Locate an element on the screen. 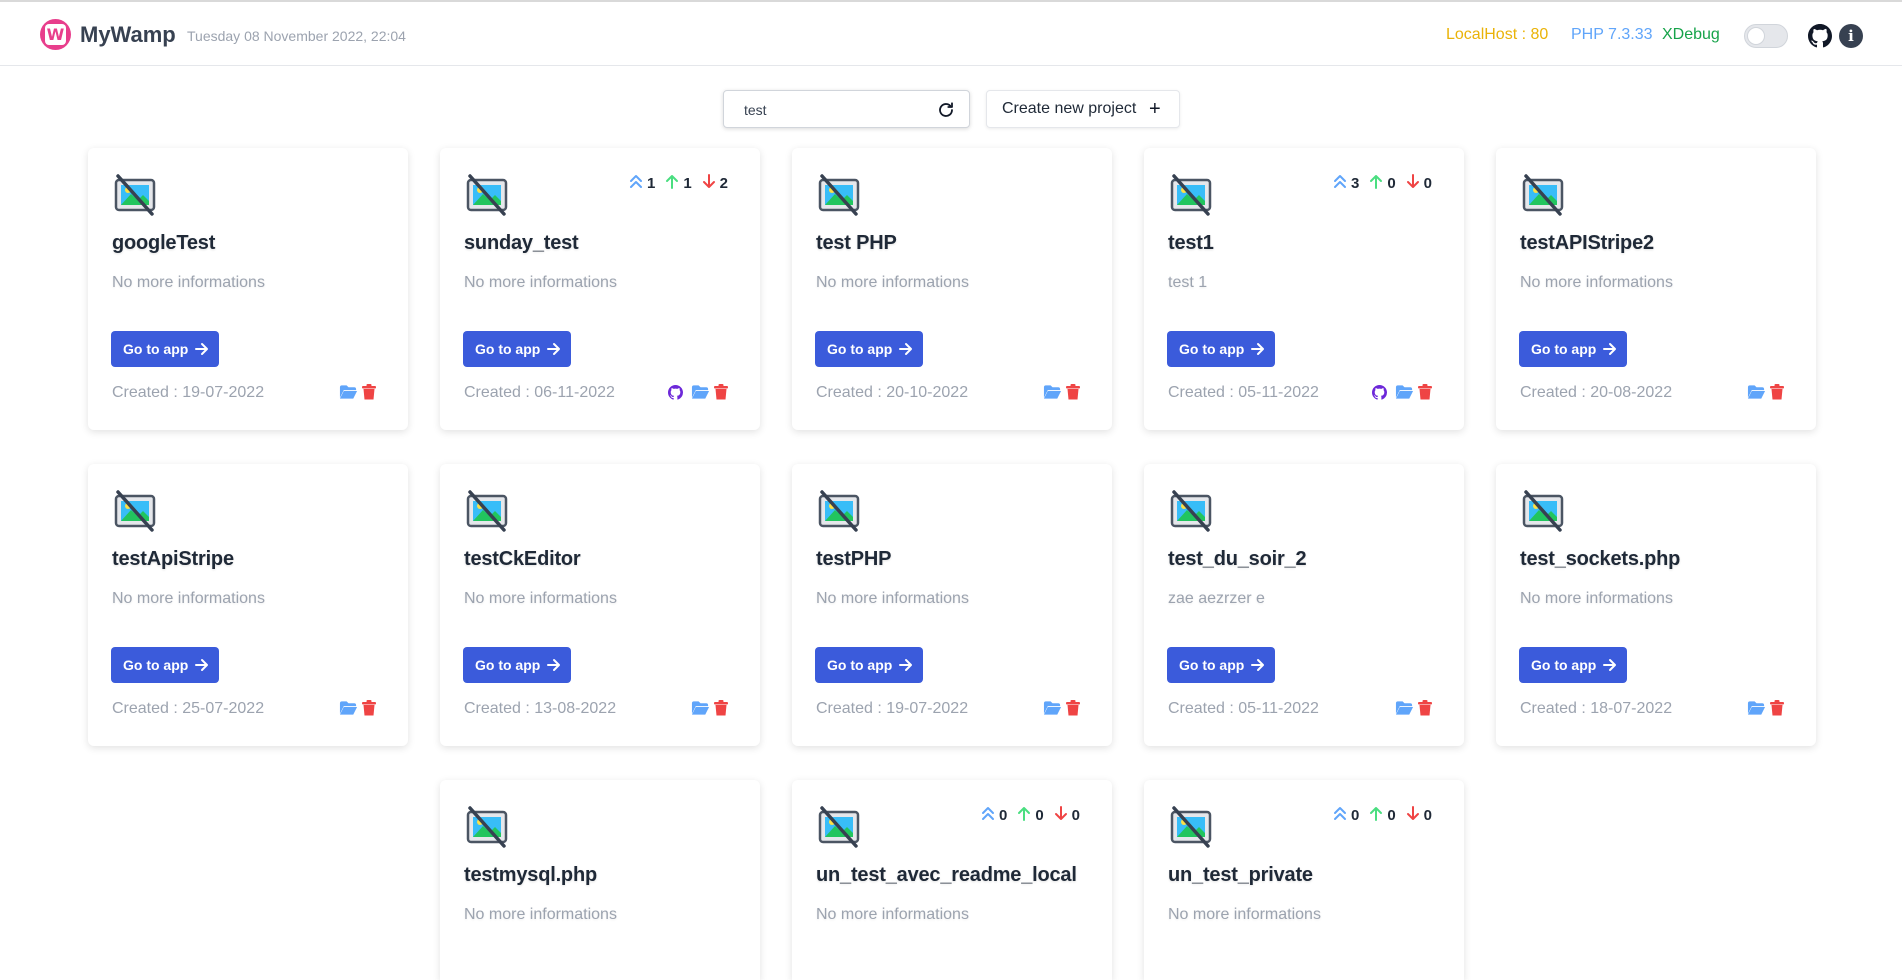 This screenshot has height=980, width=1902. push-count: 0 is located at coordinates (1391, 183).